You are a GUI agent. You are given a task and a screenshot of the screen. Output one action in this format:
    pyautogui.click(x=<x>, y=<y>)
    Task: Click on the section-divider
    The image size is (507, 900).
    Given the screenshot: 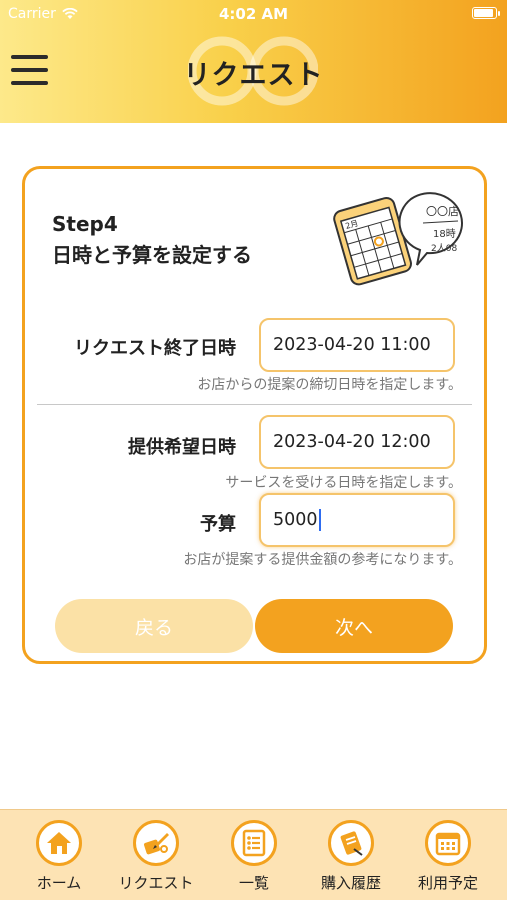 What is the action you would take?
    pyautogui.click(x=254, y=404)
    